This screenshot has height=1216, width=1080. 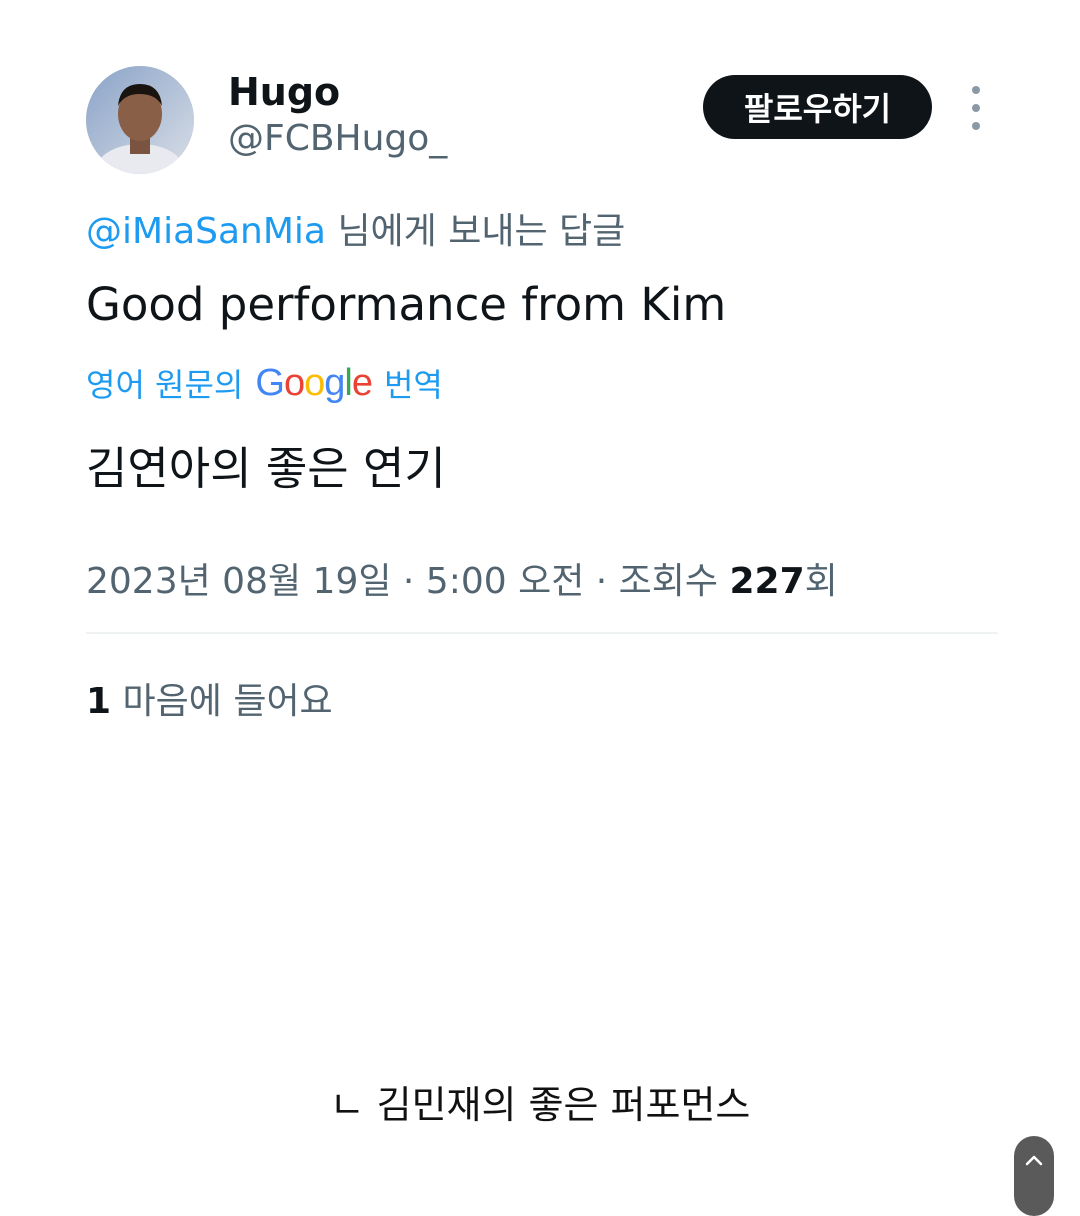 What do you see at coordinates (413, 385) in the screenshot?
I see `translate-suffix: 번역` at bounding box center [413, 385].